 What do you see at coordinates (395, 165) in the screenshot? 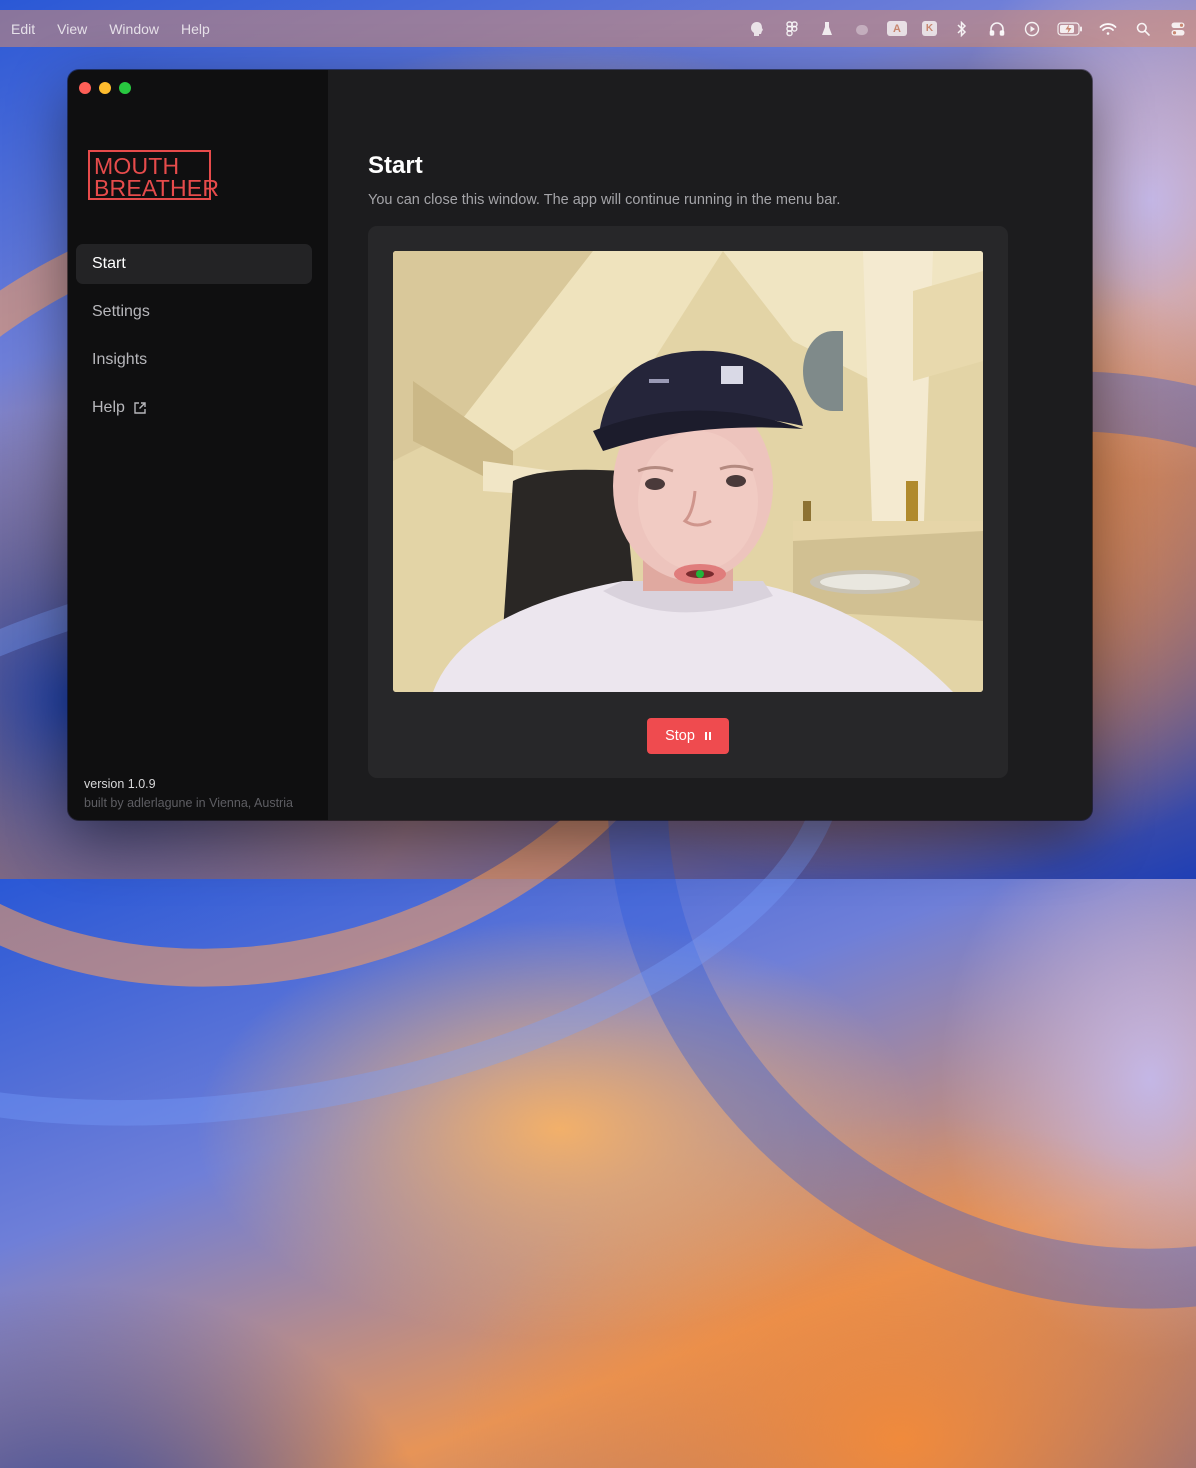
I see `page-title: Start` at bounding box center [395, 165].